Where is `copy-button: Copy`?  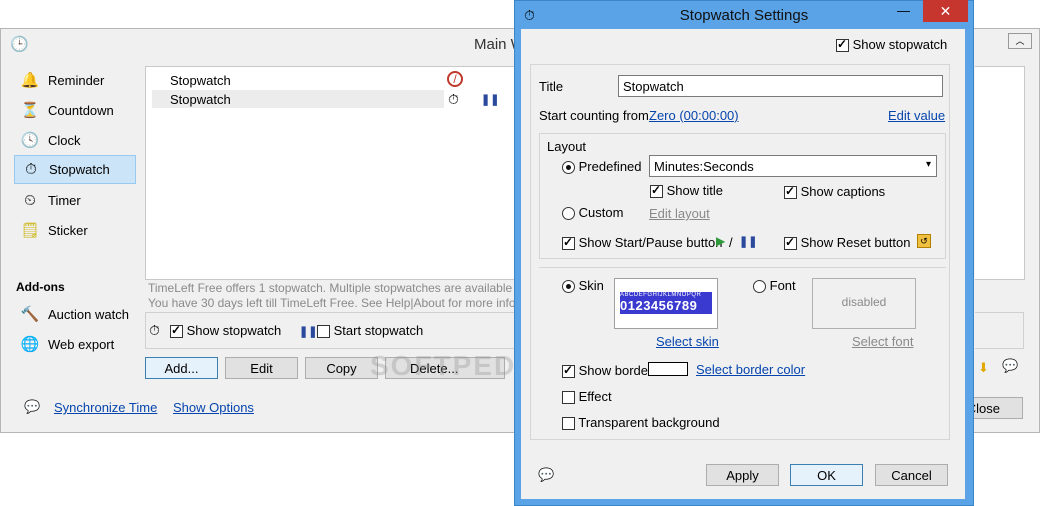 copy-button: Copy is located at coordinates (341, 368).